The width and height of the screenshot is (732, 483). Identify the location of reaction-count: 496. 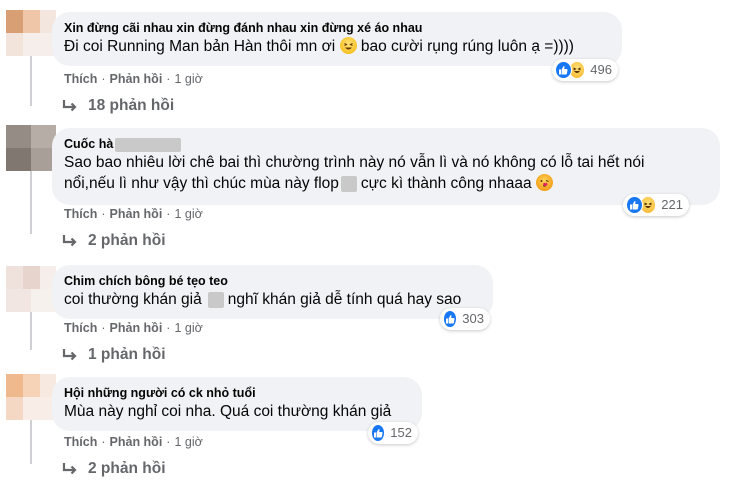
(601, 69).